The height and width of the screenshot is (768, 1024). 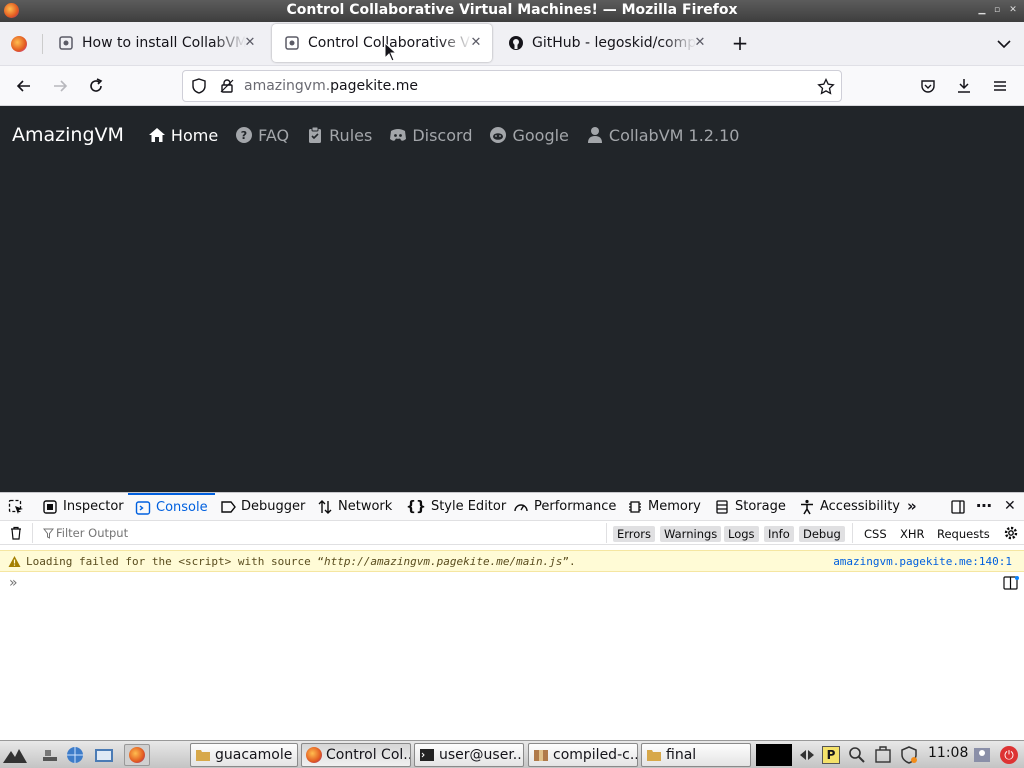 I want to click on clock: 11:08, so click(x=948, y=753).